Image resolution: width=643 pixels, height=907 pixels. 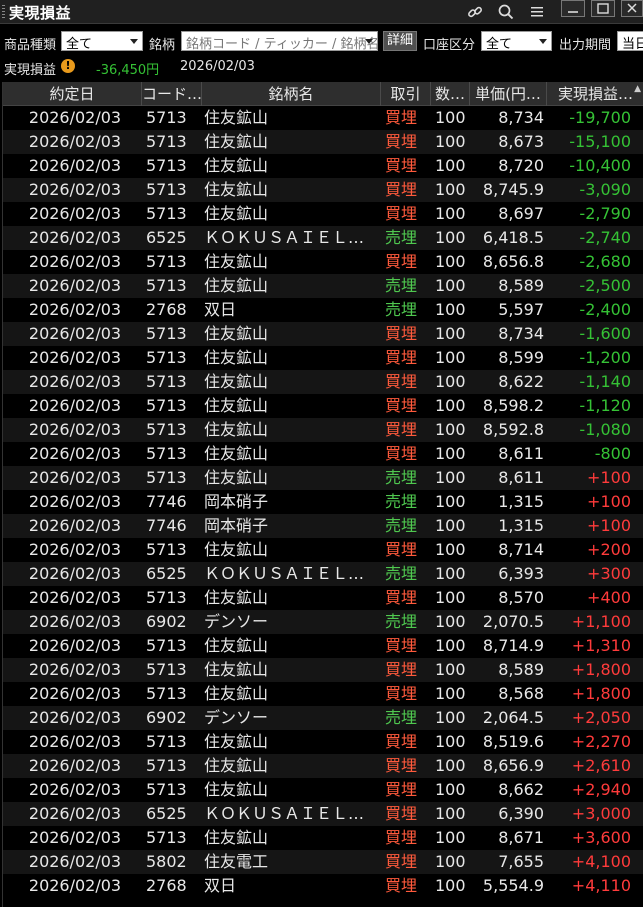 What do you see at coordinates (323, 142) in the screenshot?
I see `table-row: 2026/02/03 5713 住友鉱山 買埋 100 8,673 -15,100` at bounding box center [323, 142].